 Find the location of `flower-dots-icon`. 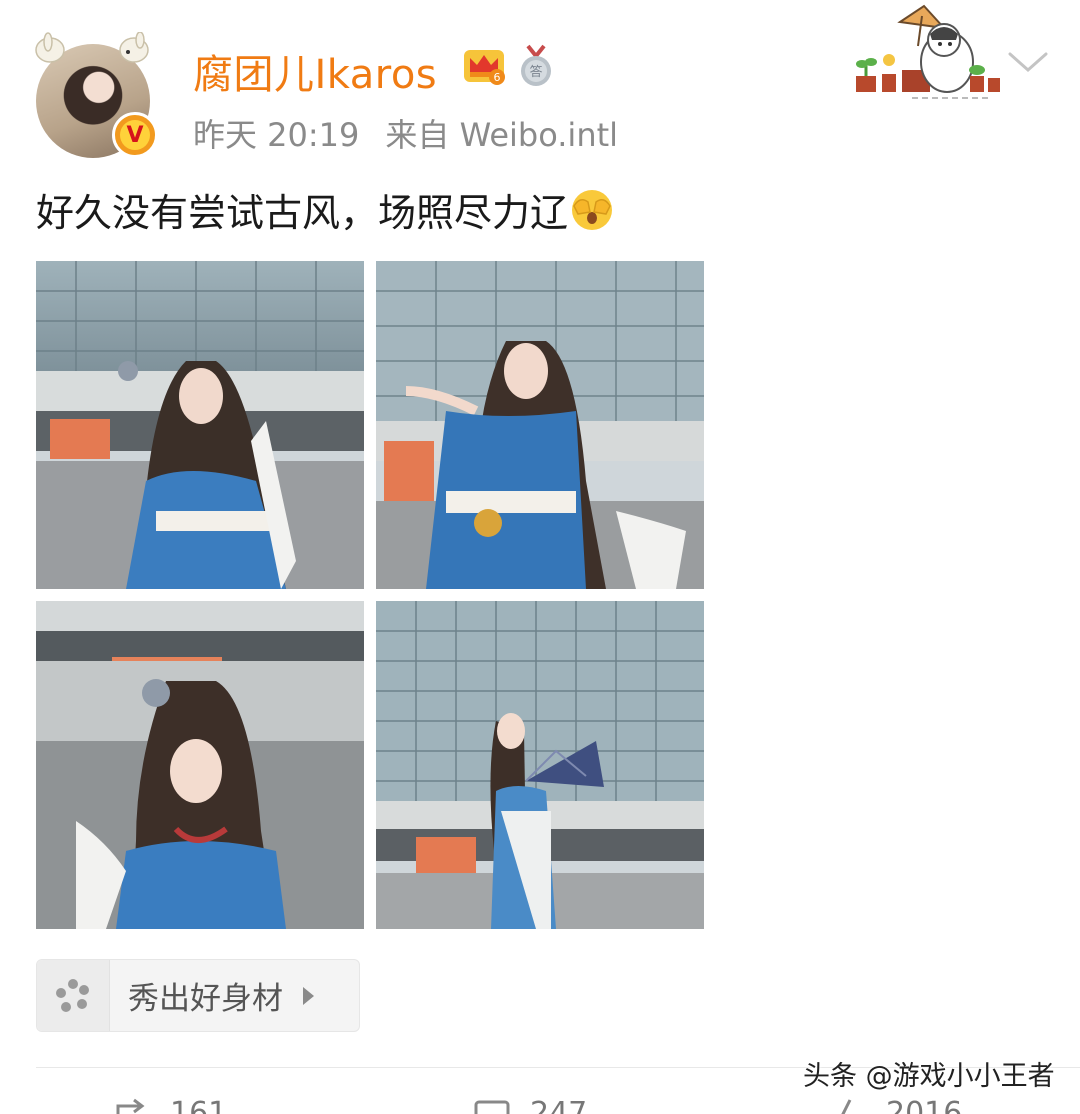

flower-dots-icon is located at coordinates (72, 995).